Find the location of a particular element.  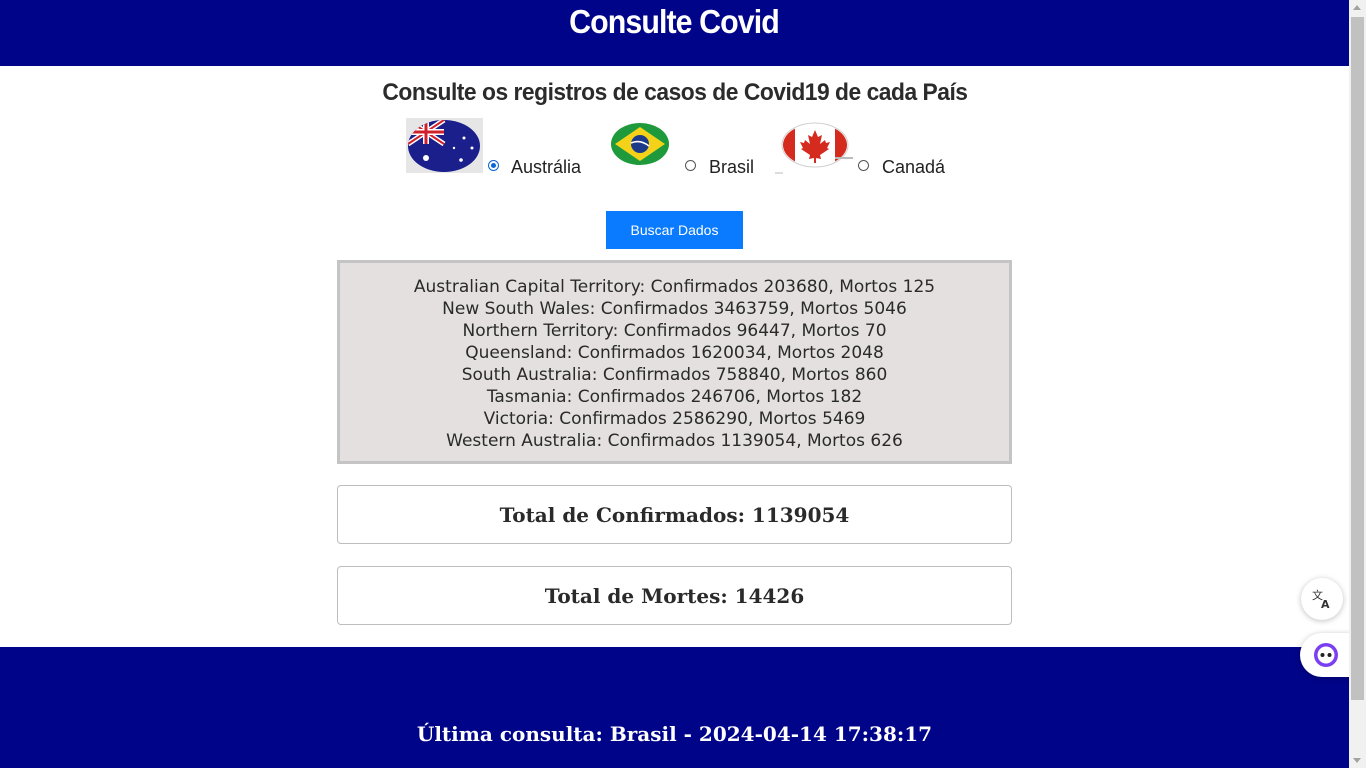

translate-icon: 文 A is located at coordinates (1321, 599).